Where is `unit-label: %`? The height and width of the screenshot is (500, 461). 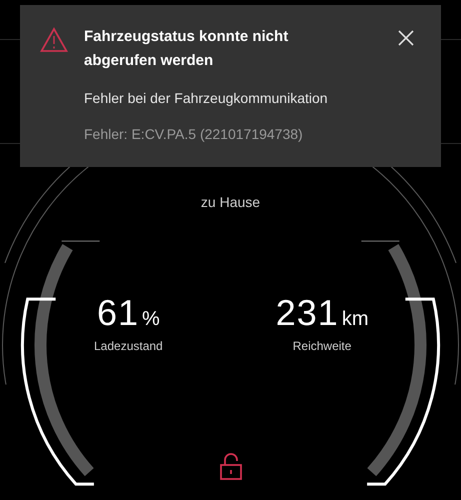 unit-label: % is located at coordinates (151, 319).